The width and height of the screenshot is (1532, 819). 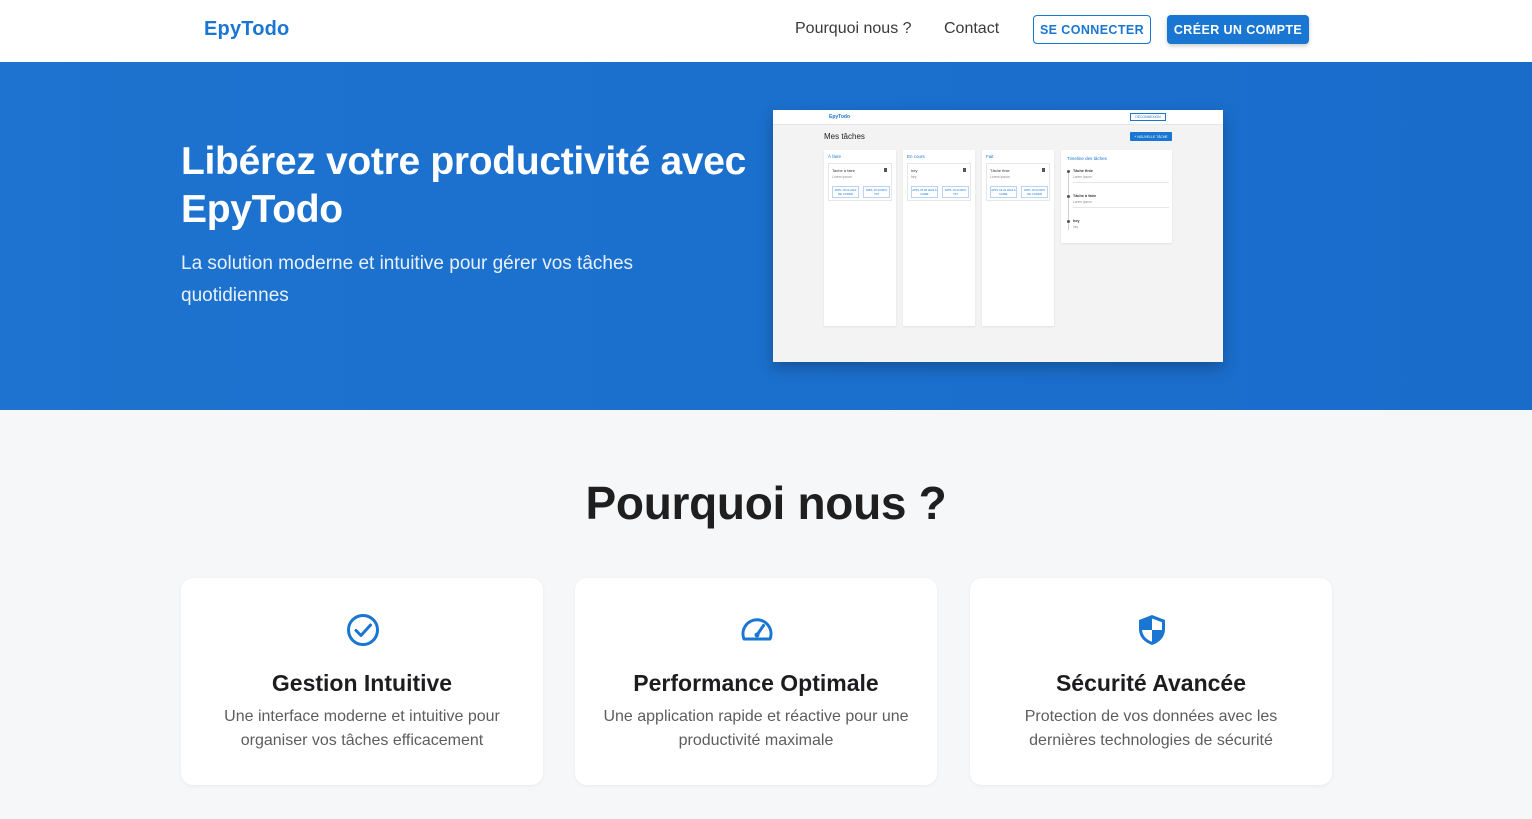 I want to click on preview-card-desc: hey, so click(x=914, y=177).